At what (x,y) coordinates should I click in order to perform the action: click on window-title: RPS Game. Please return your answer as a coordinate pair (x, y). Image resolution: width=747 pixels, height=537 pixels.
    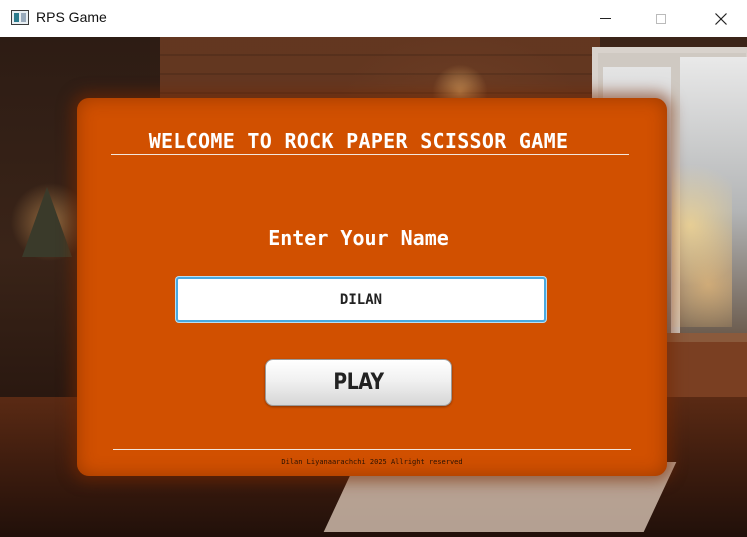
    Looking at the image, I should click on (71, 17).